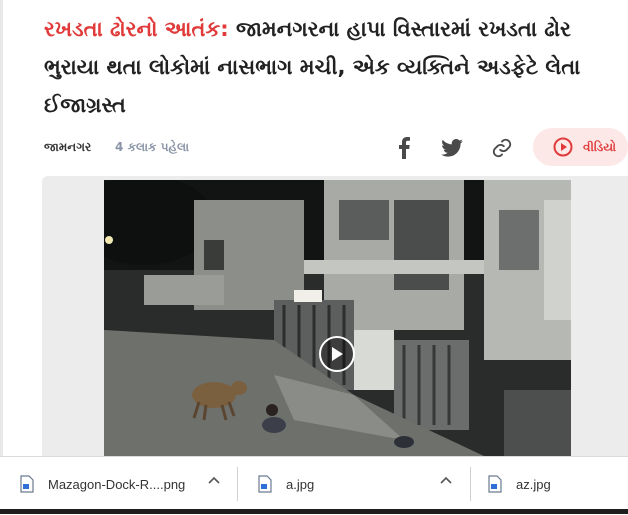  I want to click on facebook-share-button, so click(404, 148).